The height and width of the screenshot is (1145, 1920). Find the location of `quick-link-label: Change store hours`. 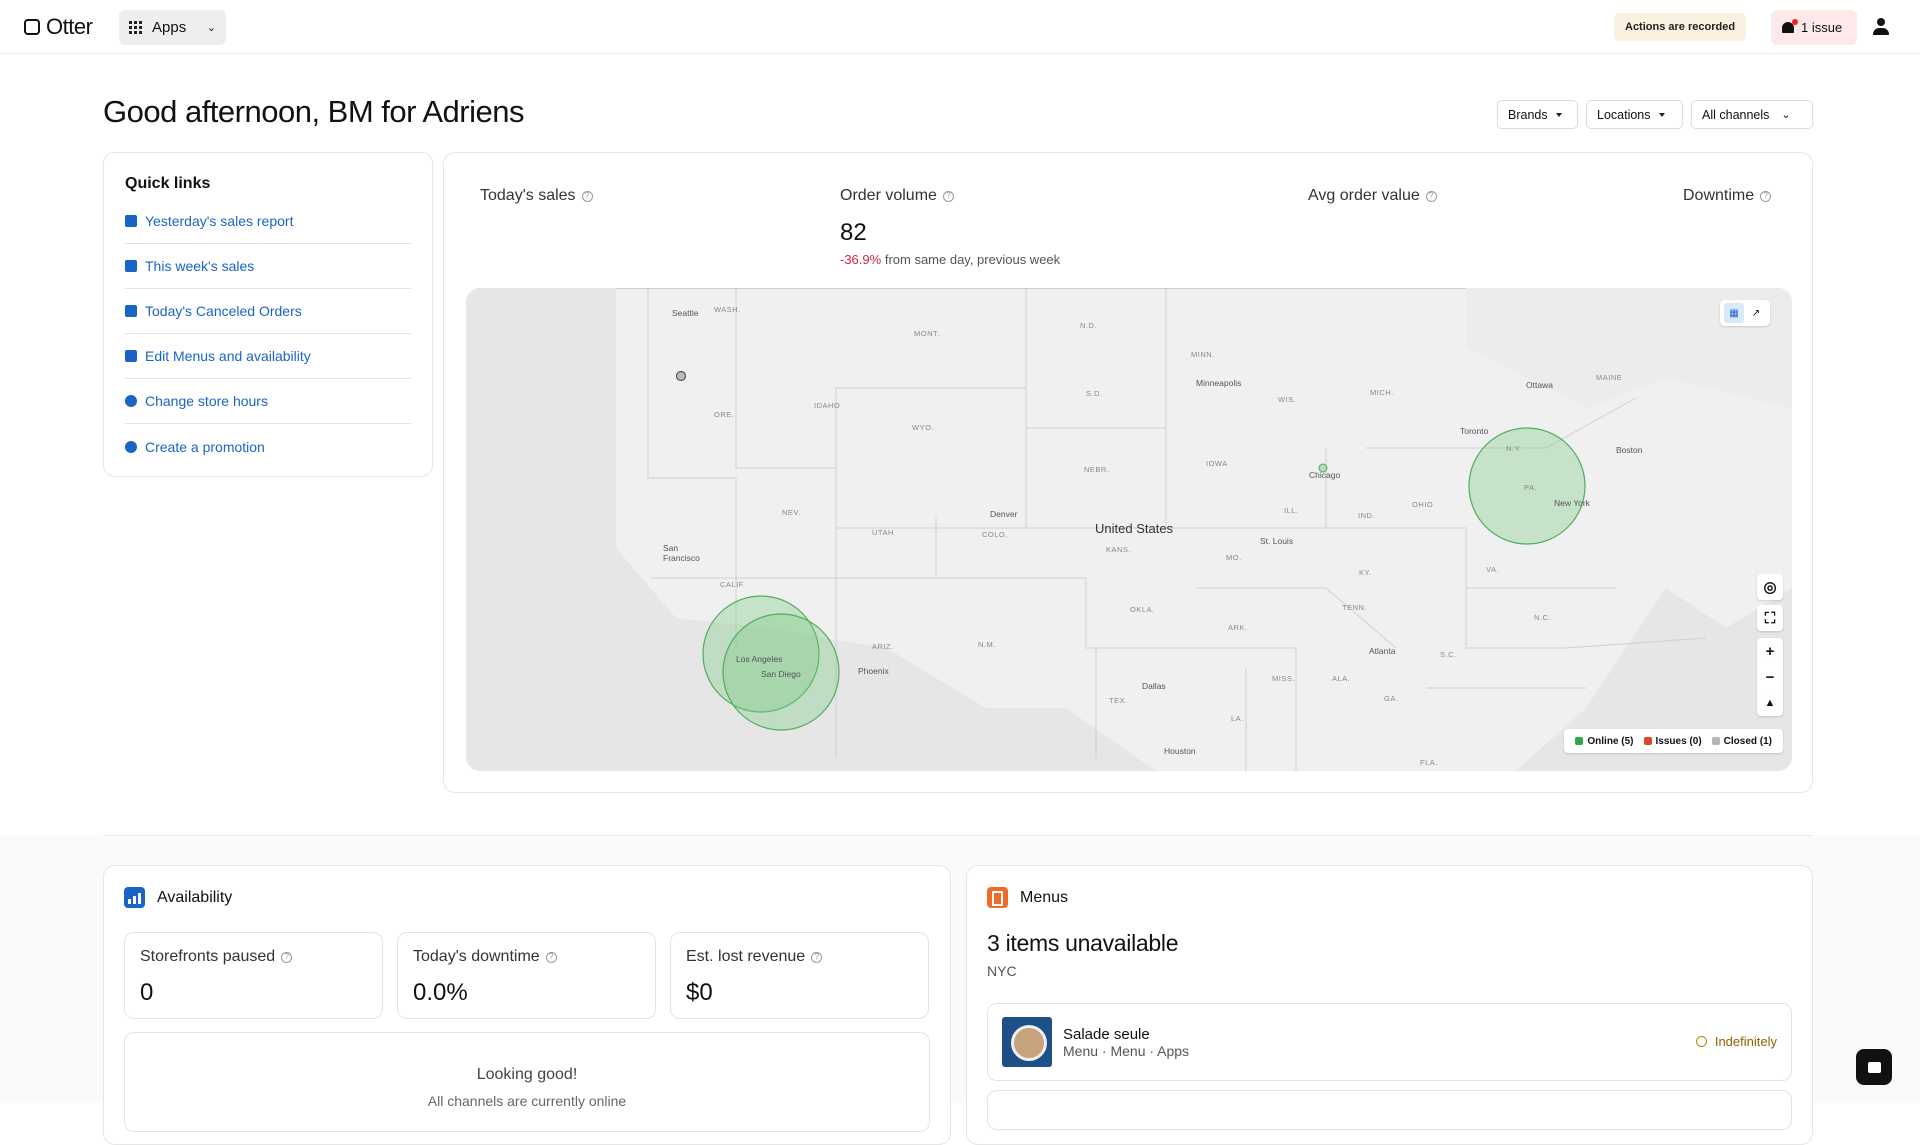

quick-link-label: Change store hours is located at coordinates (206, 401).